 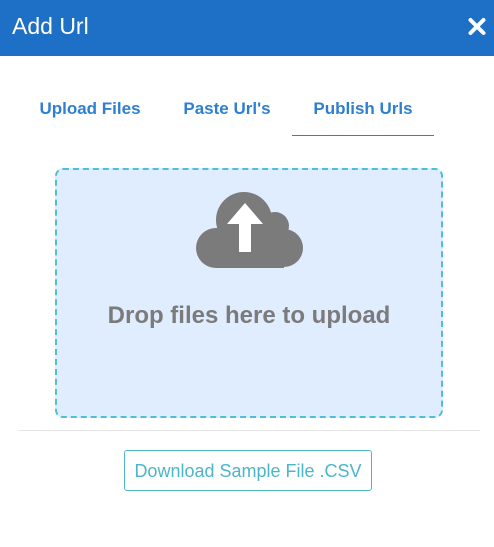 I want to click on dialog-header: Add Url, so click(x=247, y=28).